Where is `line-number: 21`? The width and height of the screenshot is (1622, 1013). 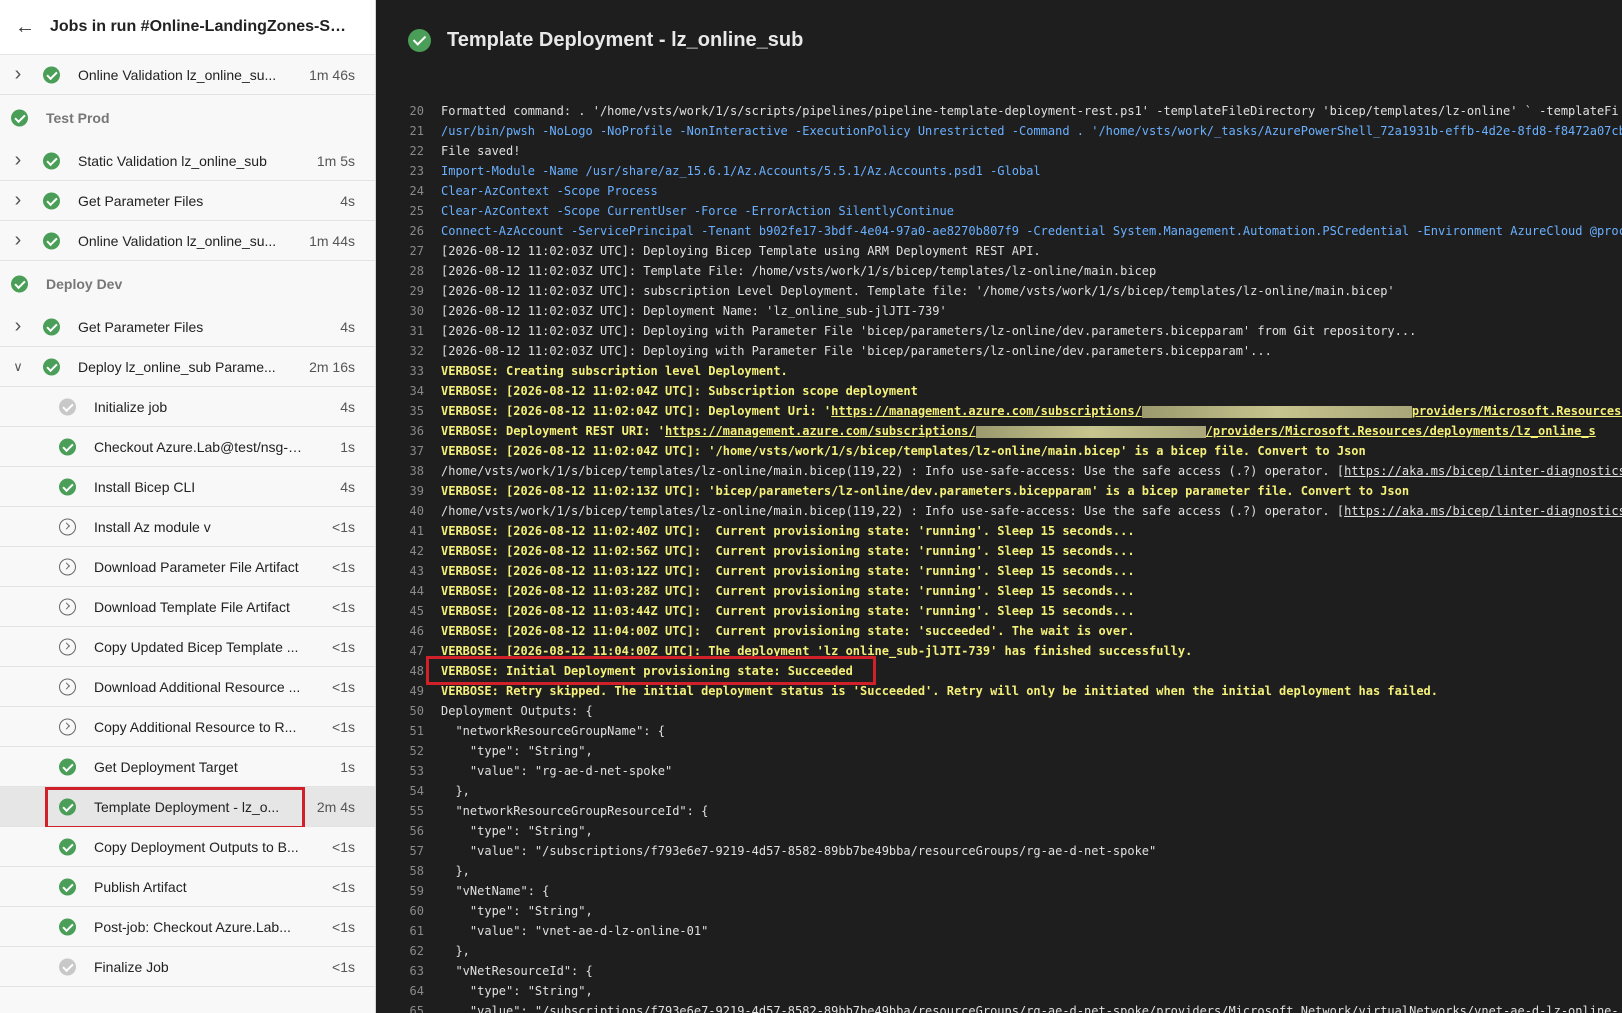
line-number: 21 is located at coordinates (416, 131).